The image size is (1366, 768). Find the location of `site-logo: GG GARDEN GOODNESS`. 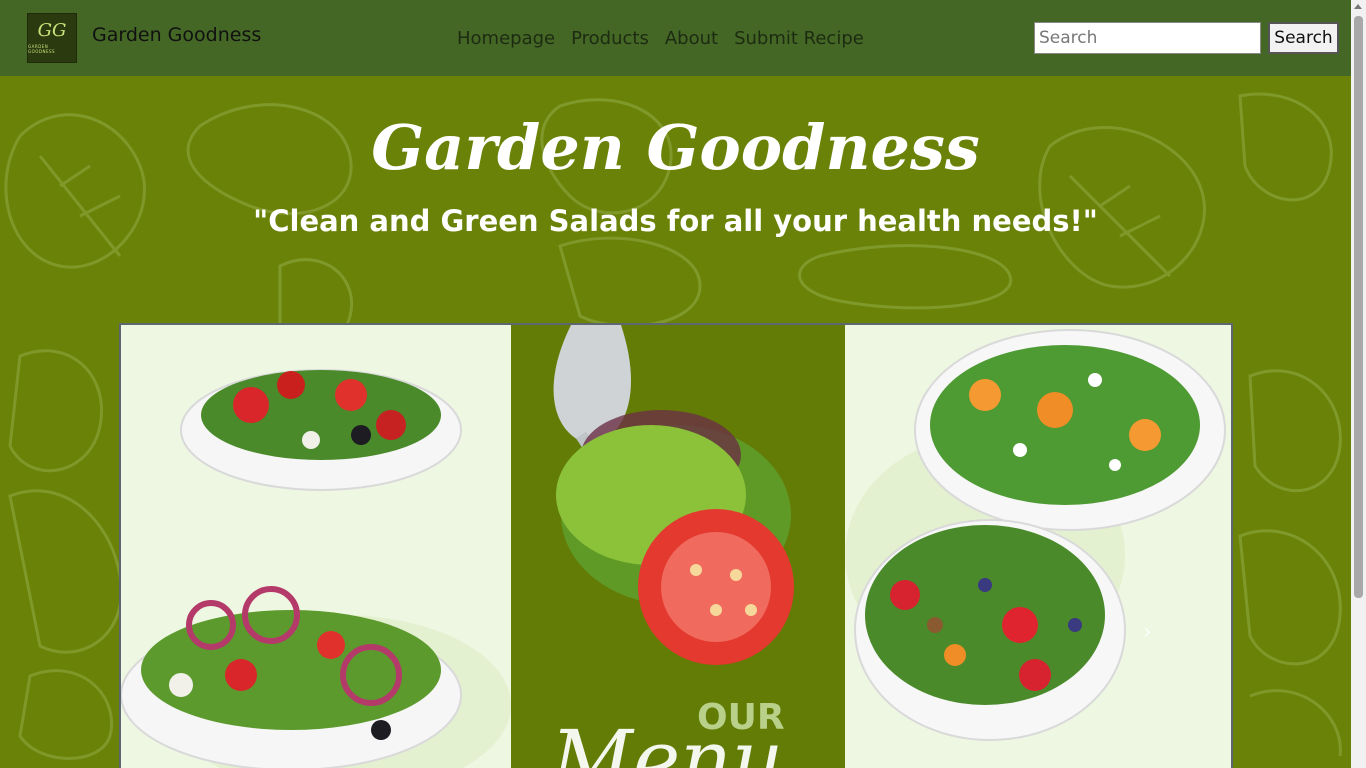

site-logo: GG GARDEN GOODNESS is located at coordinates (52, 38).